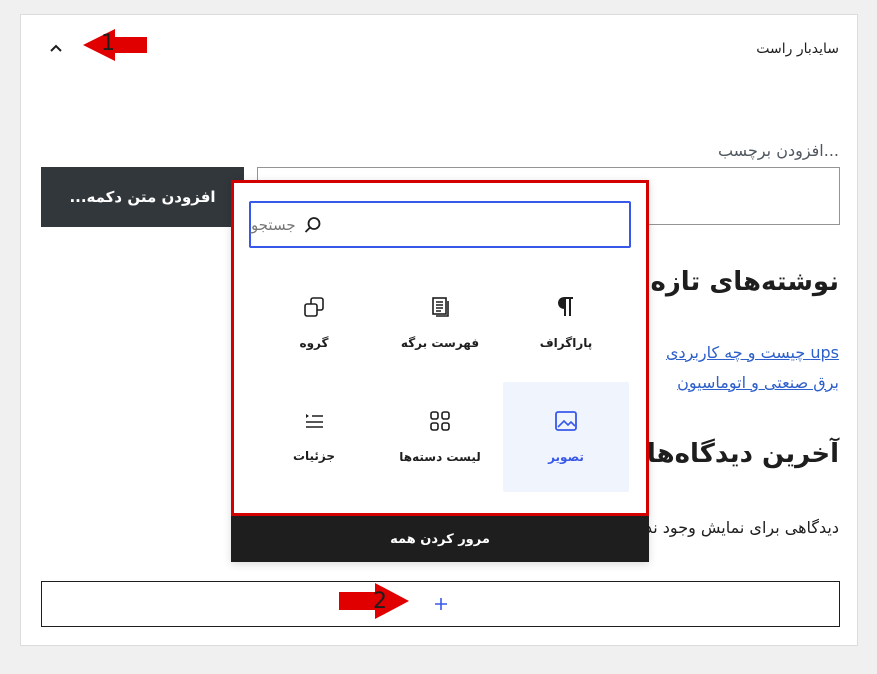 The image size is (877, 674). I want to click on paragraph-icon, so click(565, 306).